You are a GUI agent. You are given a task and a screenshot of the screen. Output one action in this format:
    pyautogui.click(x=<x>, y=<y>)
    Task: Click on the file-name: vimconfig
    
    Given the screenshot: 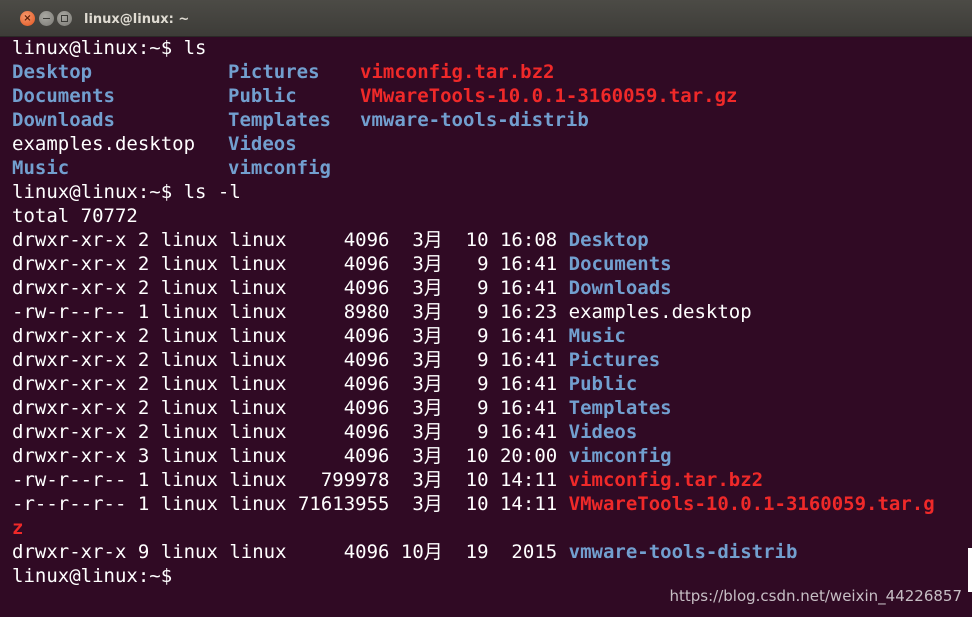 What is the action you would take?
    pyautogui.click(x=620, y=456)
    